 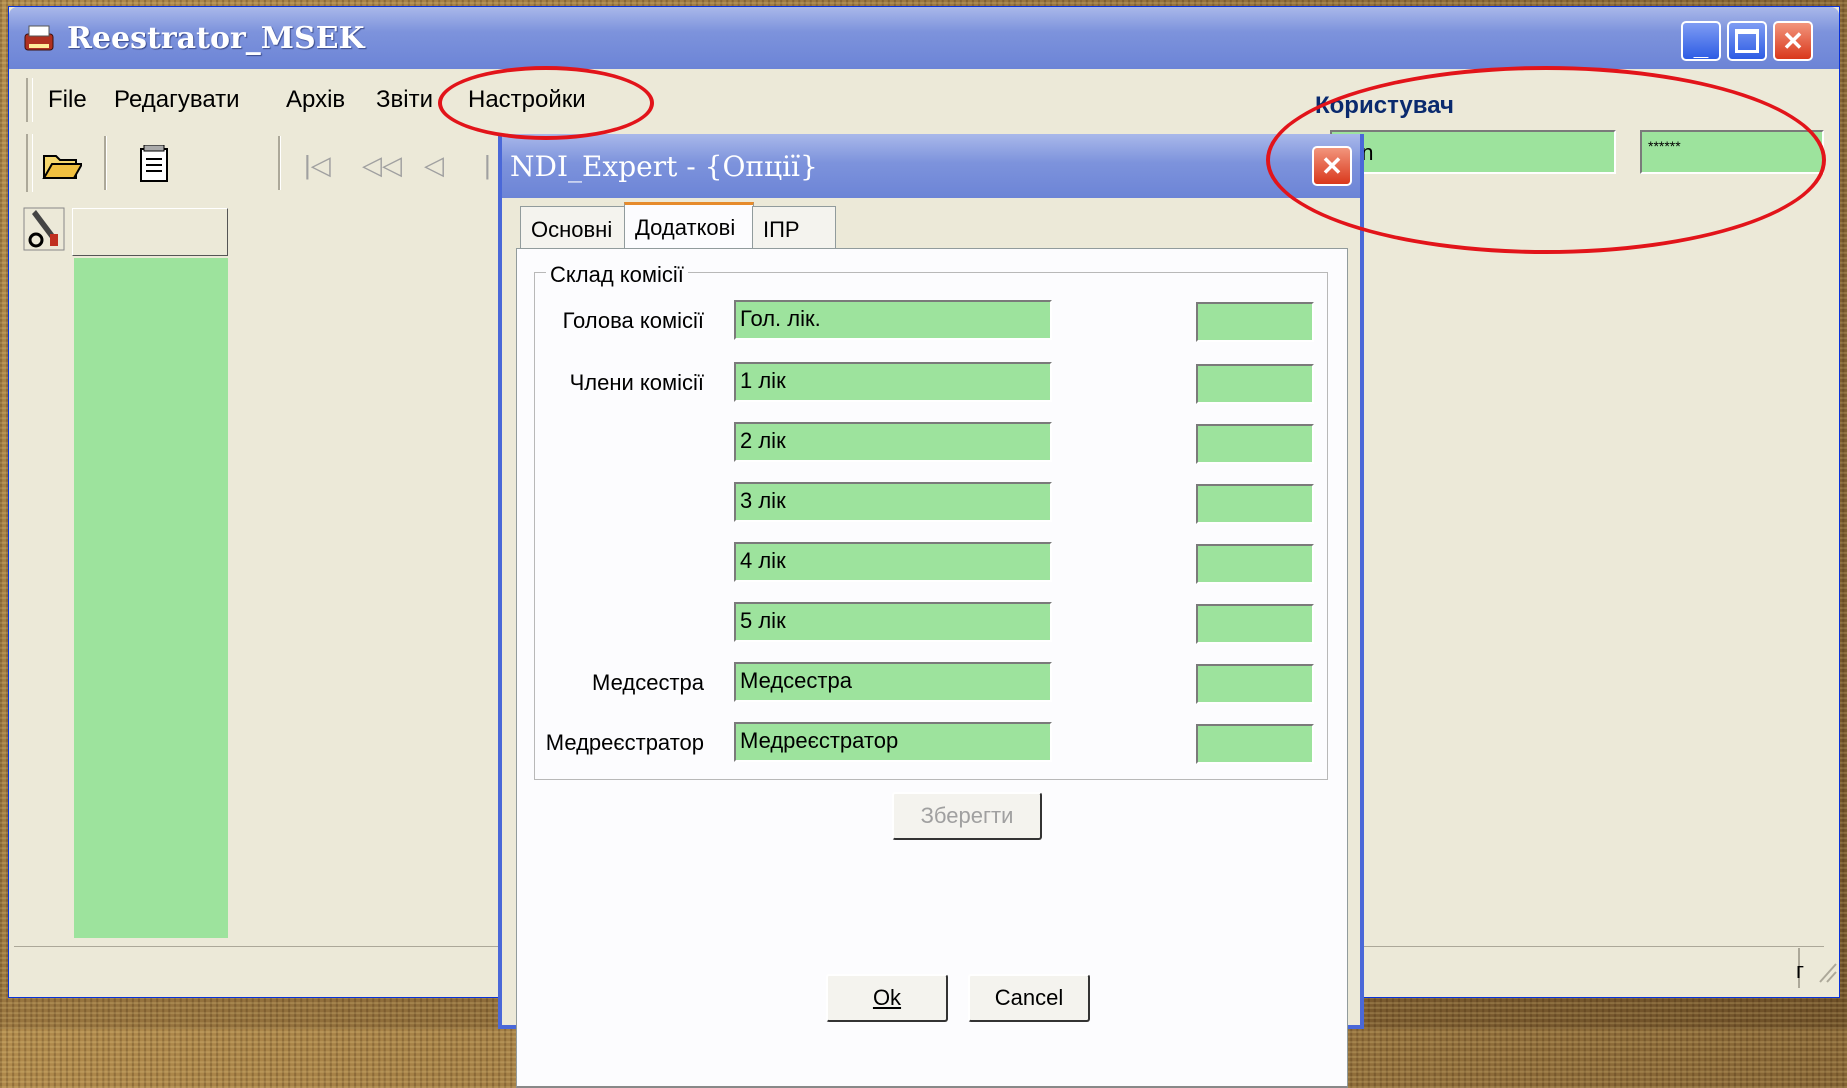 What do you see at coordinates (1255, 384) in the screenshot?
I see `member-1-code-field` at bounding box center [1255, 384].